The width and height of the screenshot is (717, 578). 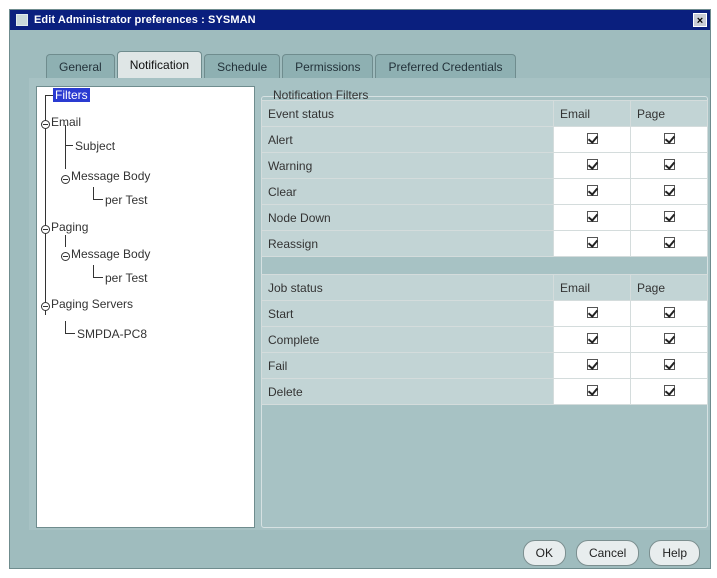 What do you see at coordinates (407, 243) in the screenshot?
I see `row-label: Reassign` at bounding box center [407, 243].